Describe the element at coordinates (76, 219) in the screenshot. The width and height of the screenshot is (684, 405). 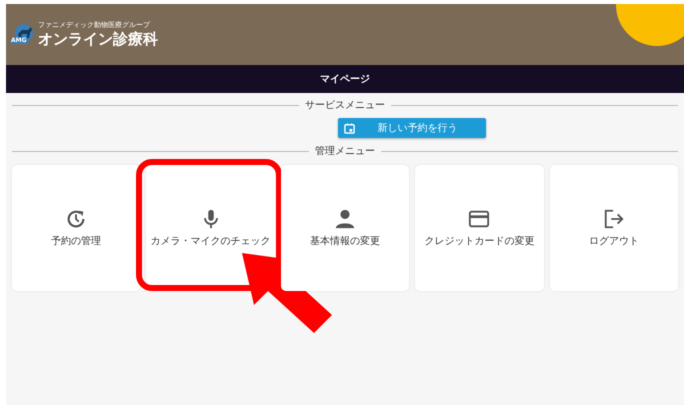
I see `clock-icon` at that location.